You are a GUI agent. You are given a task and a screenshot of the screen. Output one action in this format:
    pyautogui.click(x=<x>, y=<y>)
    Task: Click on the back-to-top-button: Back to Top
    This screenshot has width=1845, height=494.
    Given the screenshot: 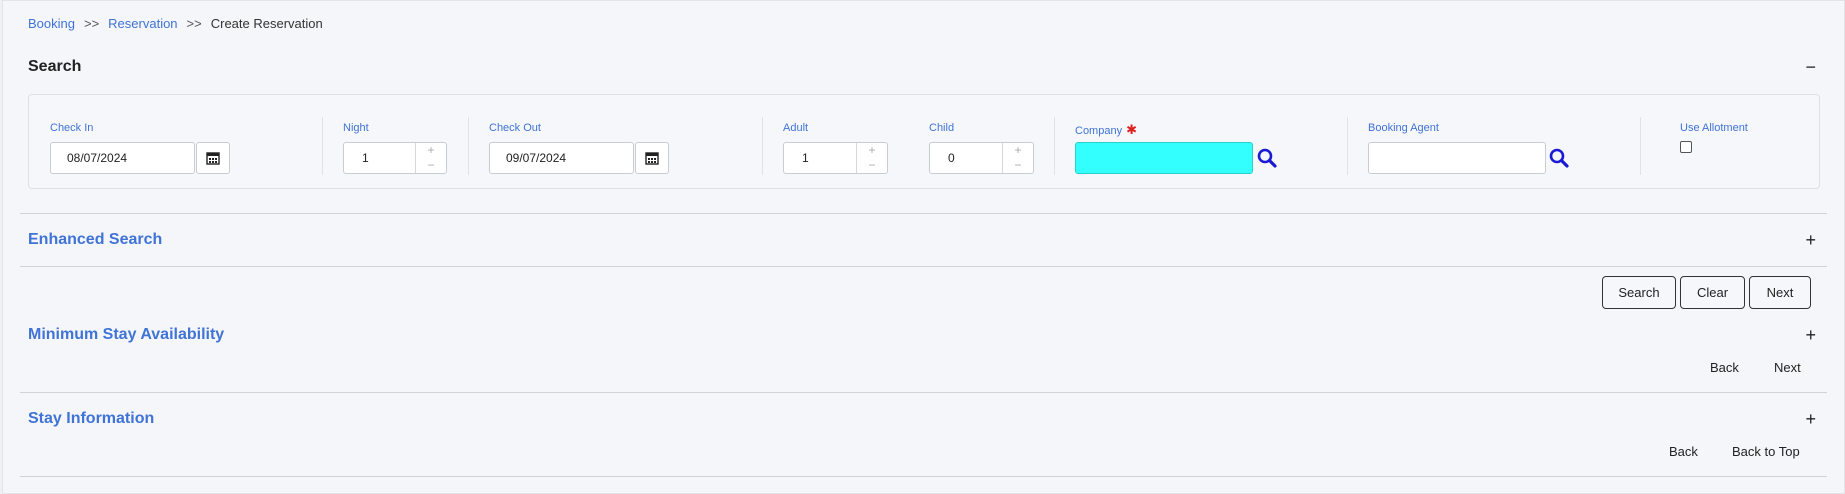 What is the action you would take?
    pyautogui.click(x=1766, y=451)
    